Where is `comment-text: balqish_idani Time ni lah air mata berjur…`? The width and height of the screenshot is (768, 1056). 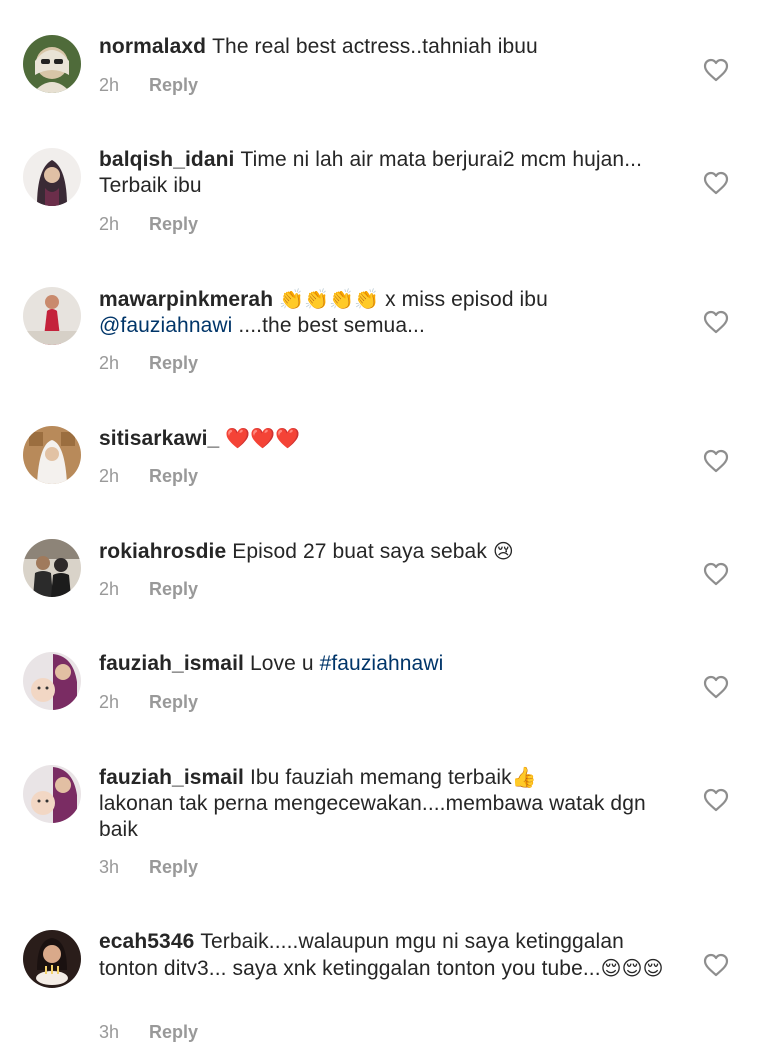 comment-text: balqish_idani Time ni lah air mata berjur… is located at coordinates (384, 173).